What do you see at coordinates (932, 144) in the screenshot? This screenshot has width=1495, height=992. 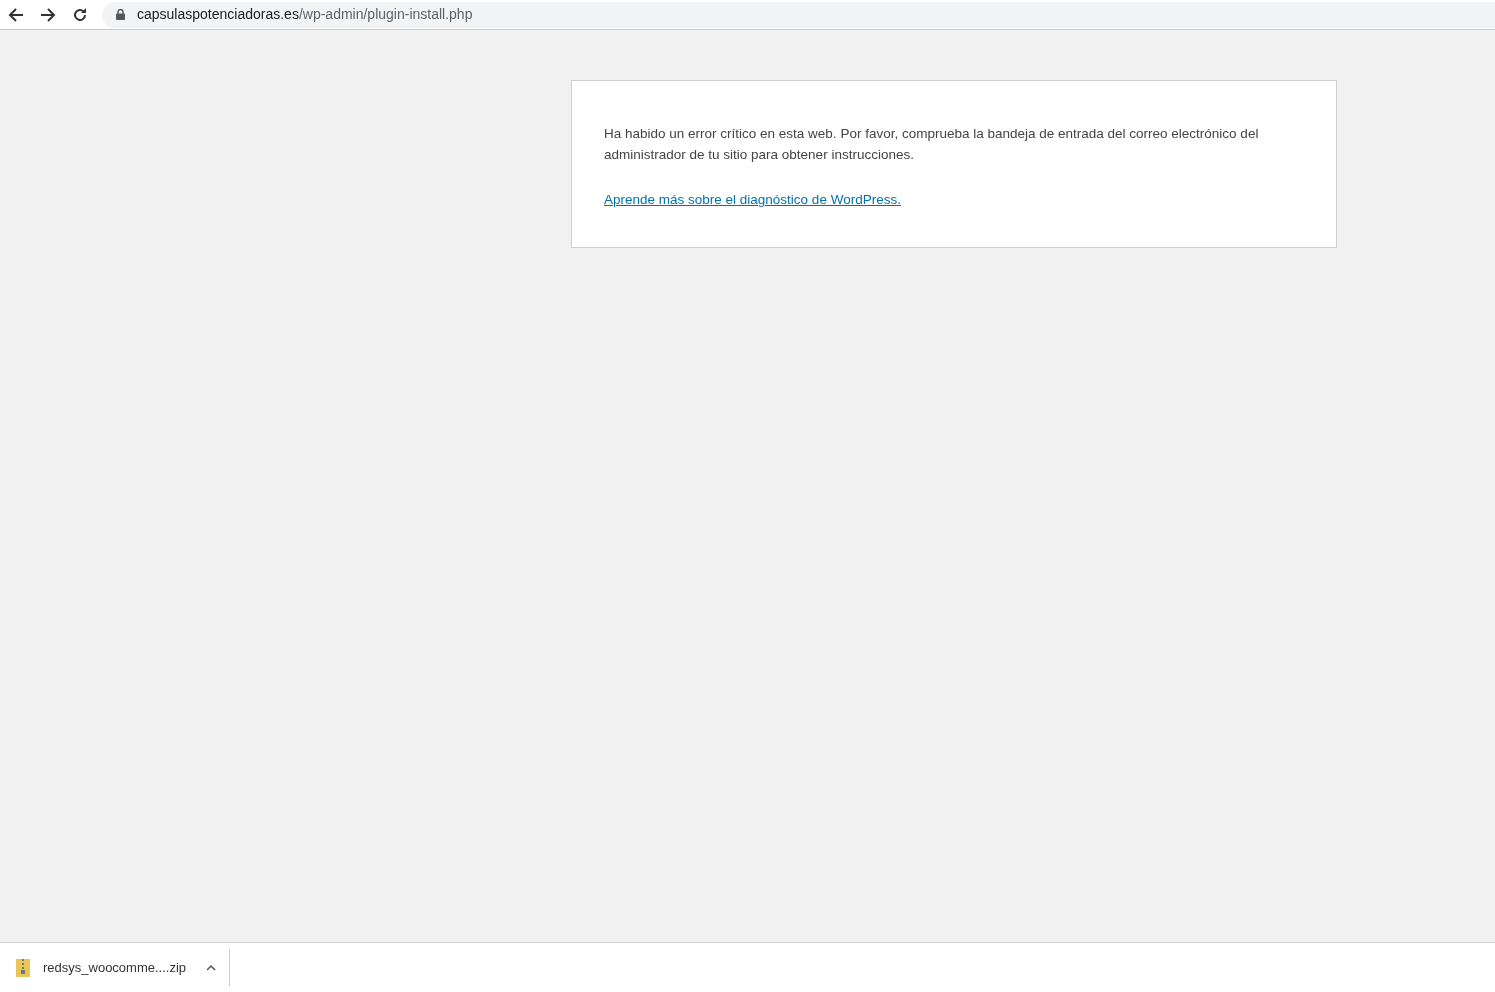 I see `error-message: Ha habido un error crítico en esta web. Por favor, comprueba la bandeja de entrada del correo electrónico del administrador de tu sitio para obtener instrucciones.` at bounding box center [932, 144].